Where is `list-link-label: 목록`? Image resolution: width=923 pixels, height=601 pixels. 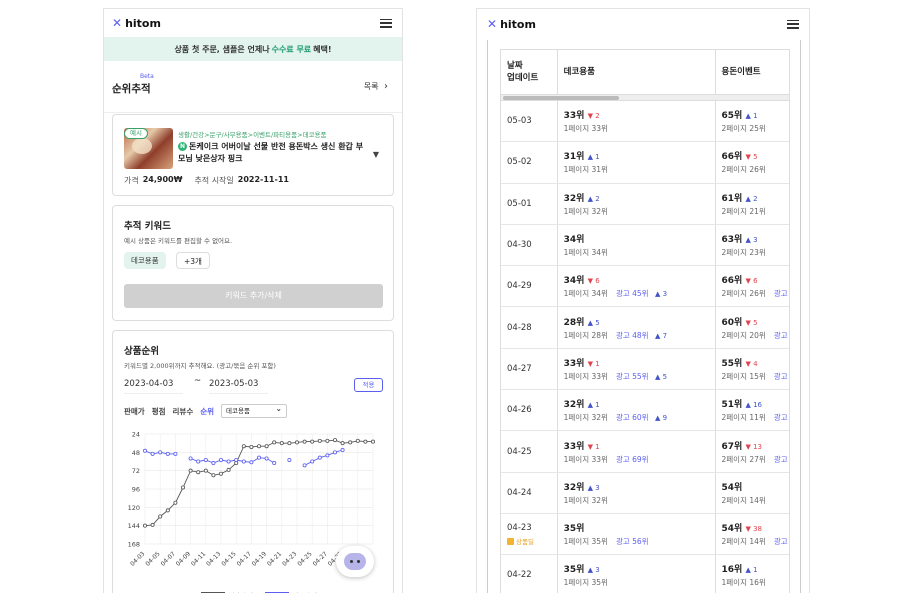
list-link-label: 목록 is located at coordinates (371, 86).